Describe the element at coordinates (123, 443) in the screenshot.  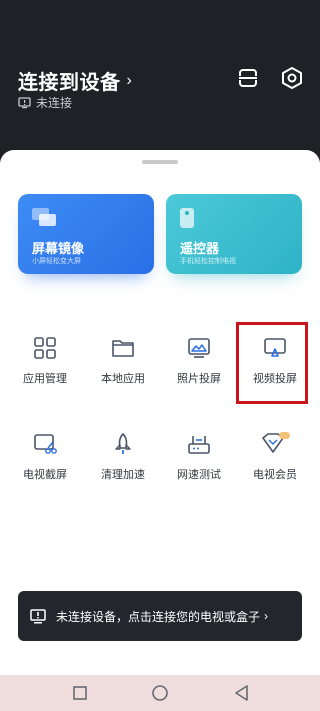
I see `rocket-icon` at that location.